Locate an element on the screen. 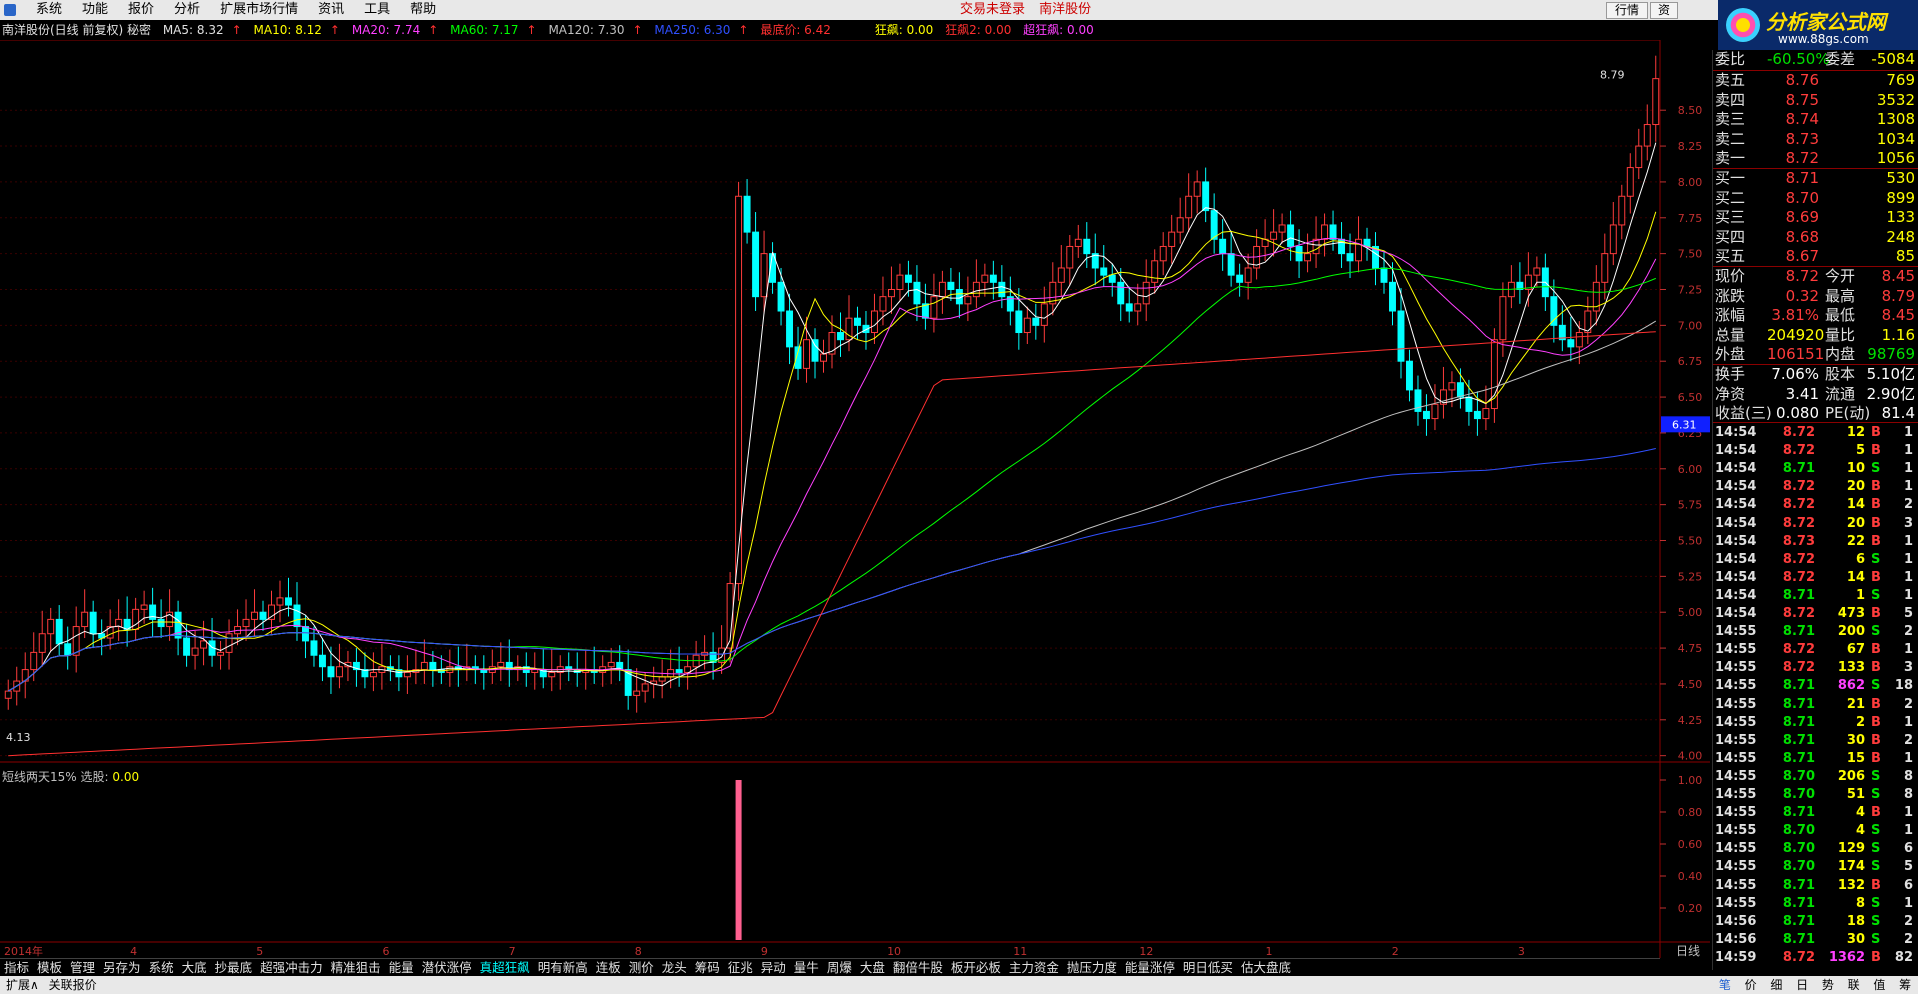 This screenshot has width=1918, height=994. formula-tab: 管理 is located at coordinates (82, 968).